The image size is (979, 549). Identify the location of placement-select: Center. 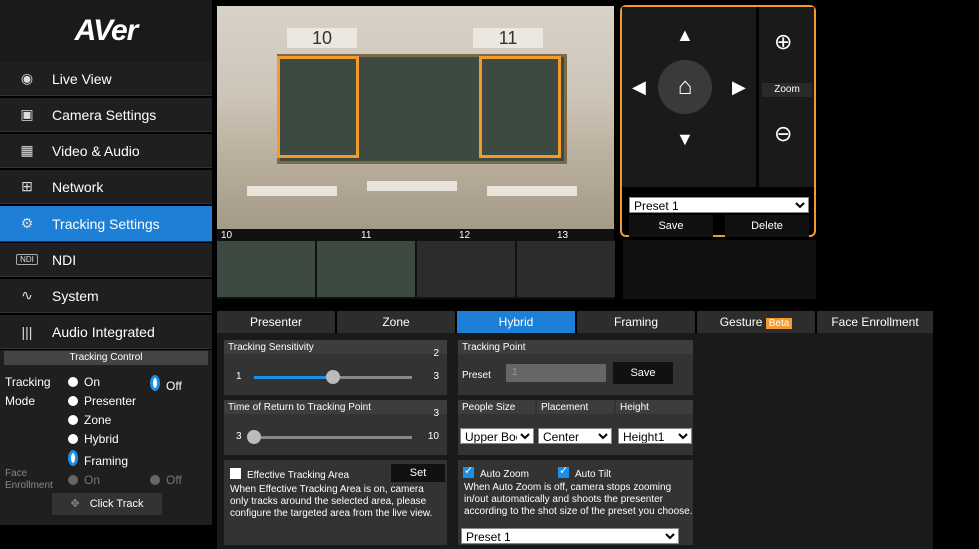
(575, 436).